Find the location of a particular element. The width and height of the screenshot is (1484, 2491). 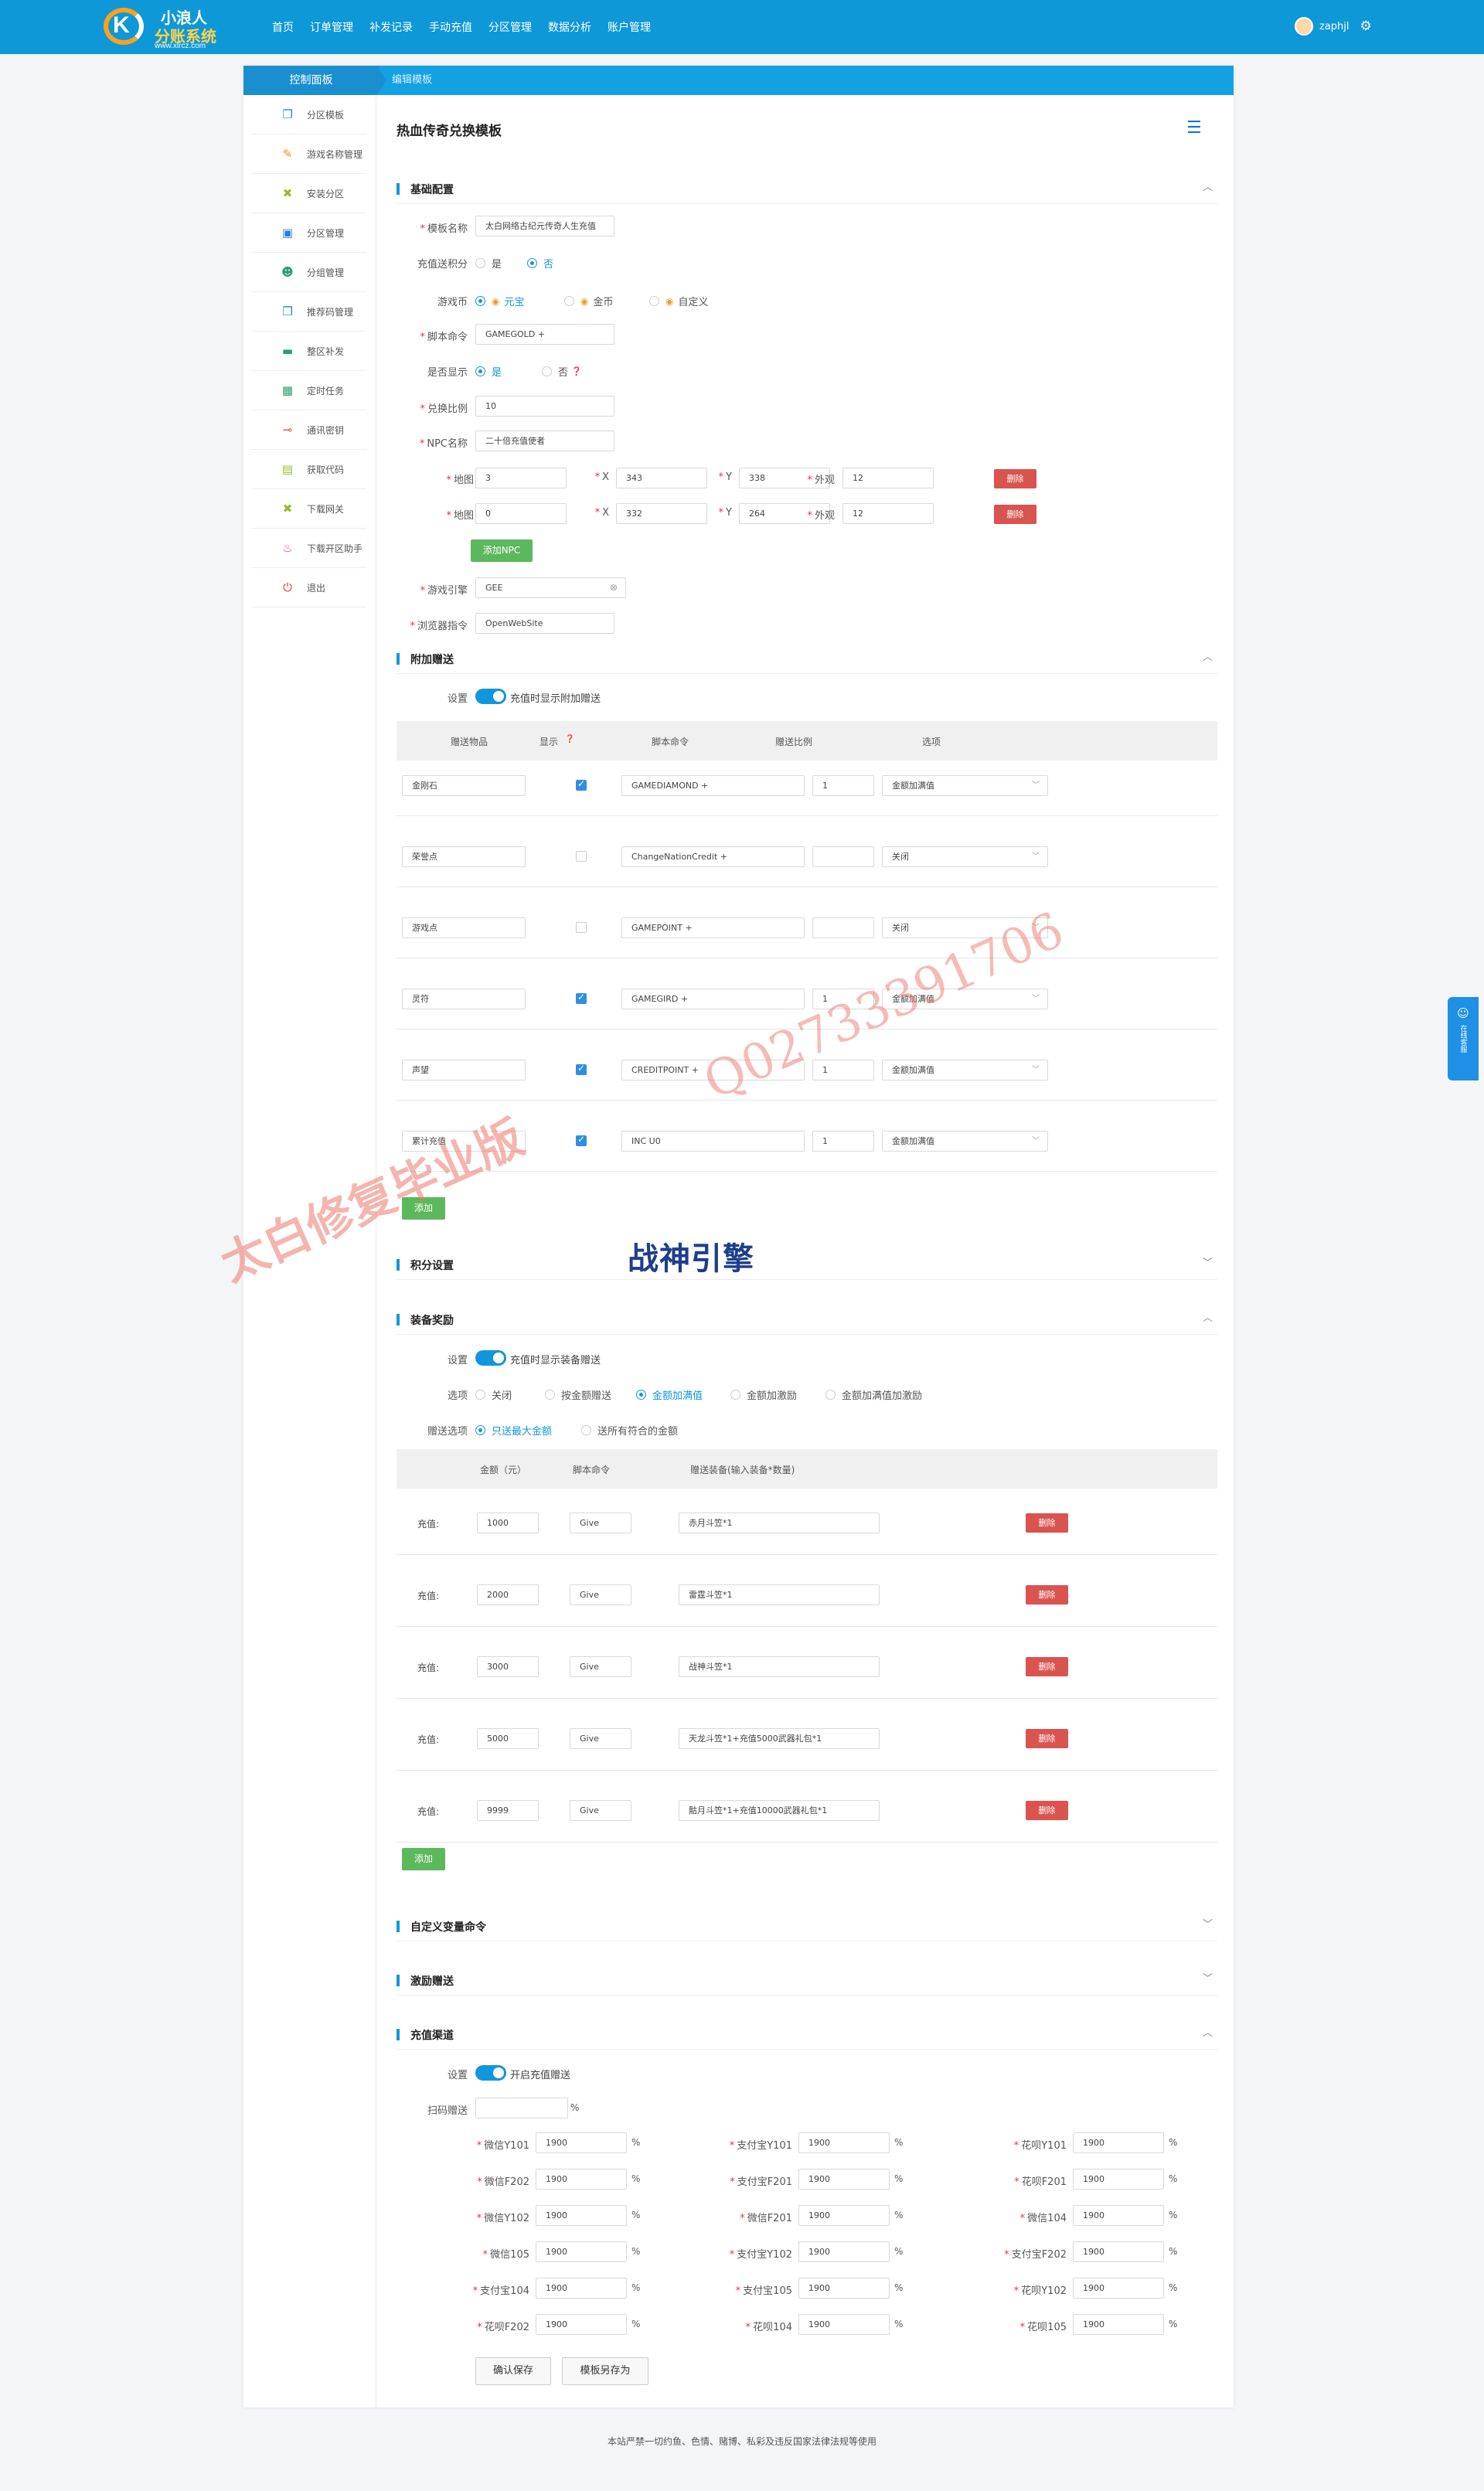

bonus-item-input: 荣誉点 is located at coordinates (464, 857).